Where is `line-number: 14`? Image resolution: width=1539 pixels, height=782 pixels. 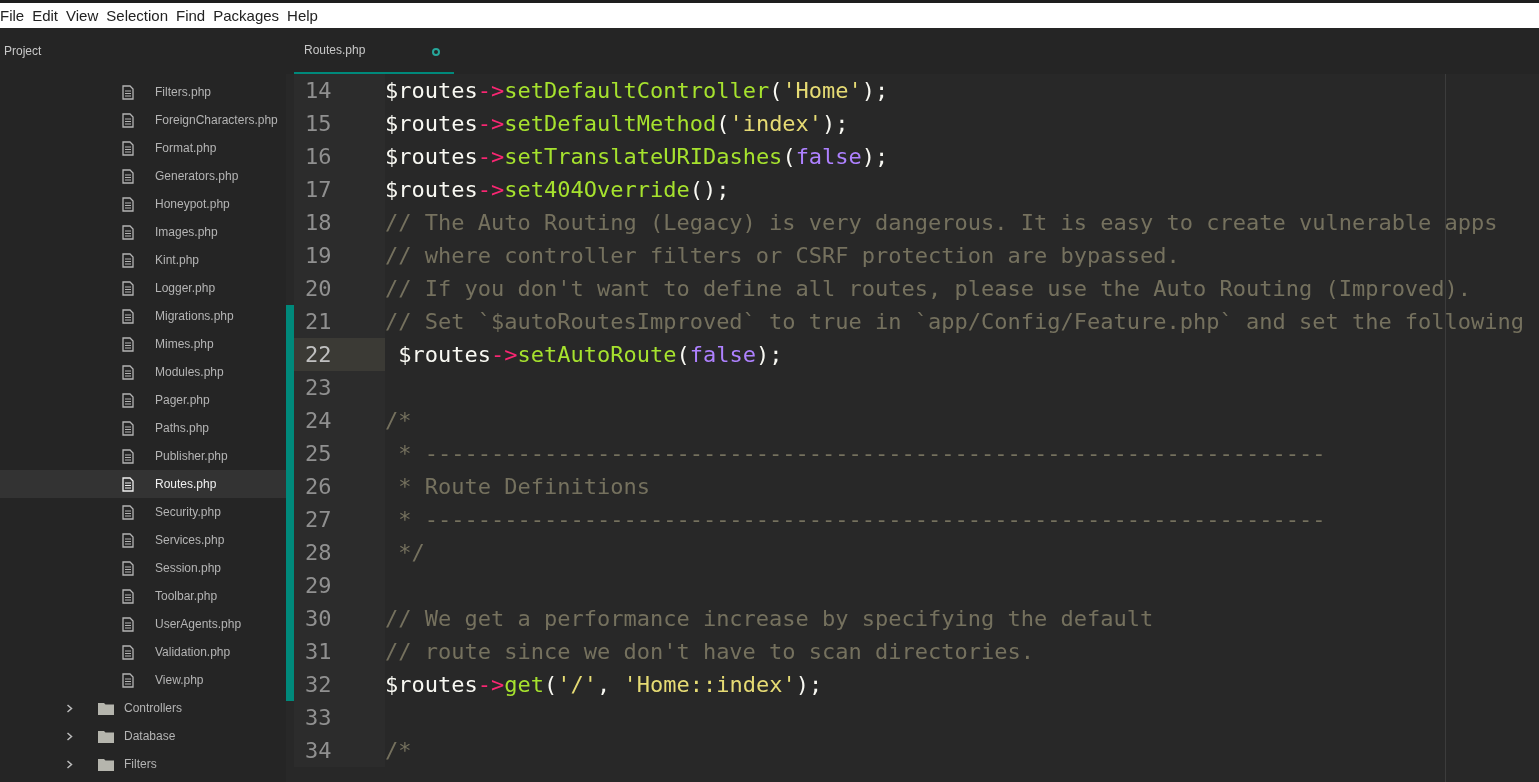
line-number: 14 is located at coordinates (318, 90).